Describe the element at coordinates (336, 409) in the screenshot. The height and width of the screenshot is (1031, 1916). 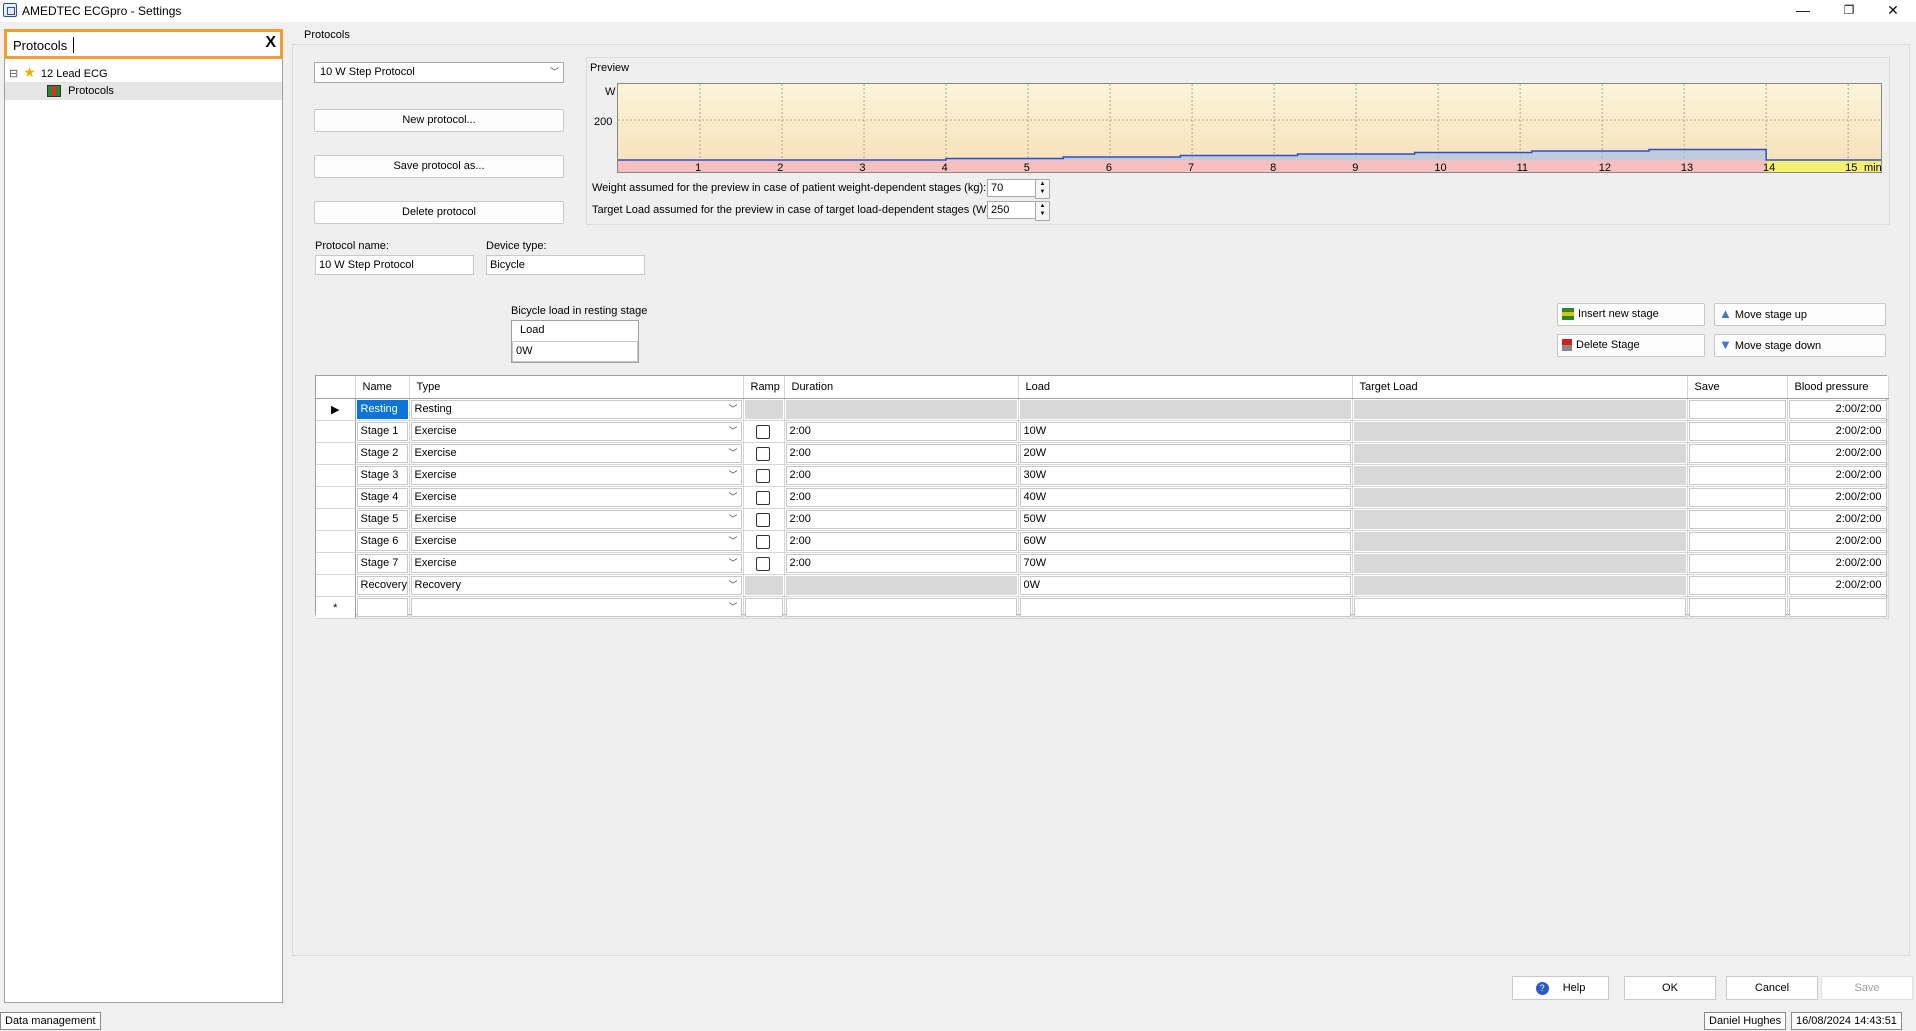
I see `row-header: ▶` at that location.